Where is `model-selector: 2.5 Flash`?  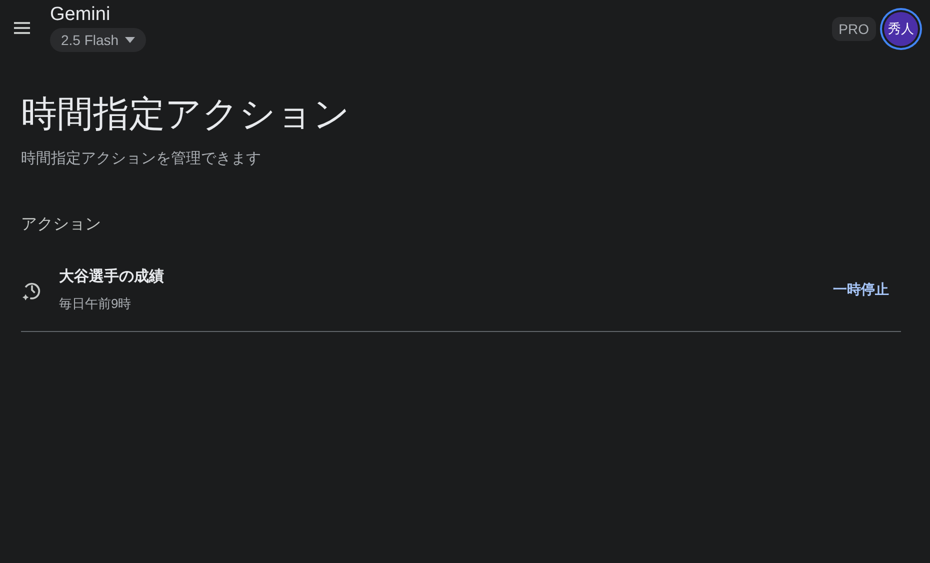
model-selector: 2.5 Flash is located at coordinates (98, 40).